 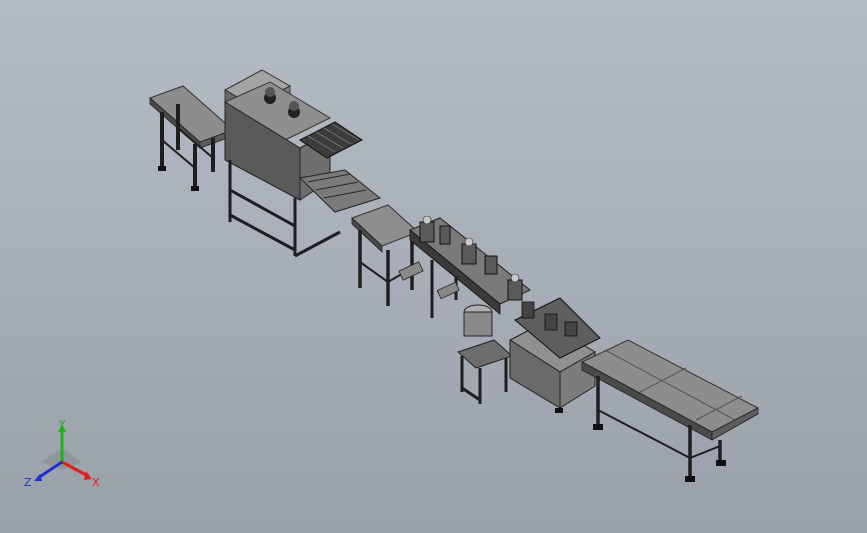 What do you see at coordinates (464, 266) in the screenshot?
I see `assembly-stations` at bounding box center [464, 266].